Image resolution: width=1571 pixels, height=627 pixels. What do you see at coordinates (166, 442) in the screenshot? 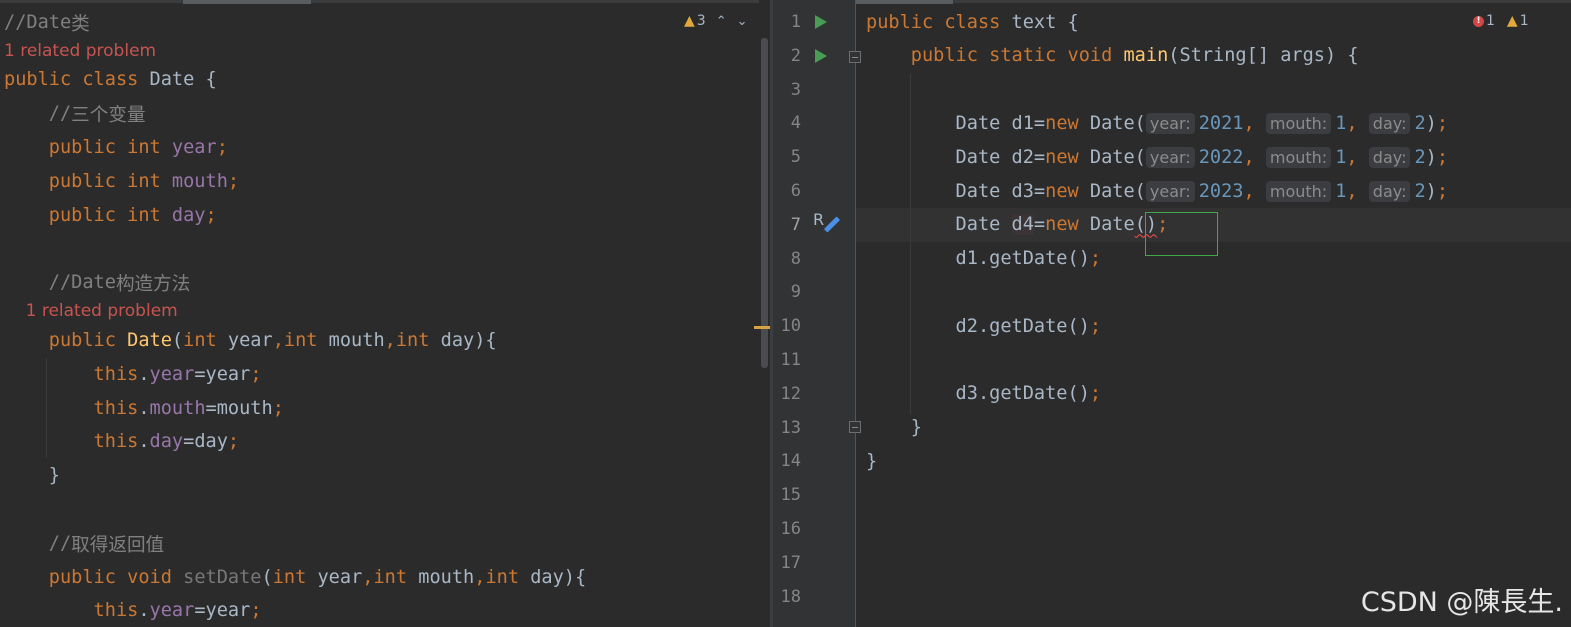
I see `code-token: day` at bounding box center [166, 442].